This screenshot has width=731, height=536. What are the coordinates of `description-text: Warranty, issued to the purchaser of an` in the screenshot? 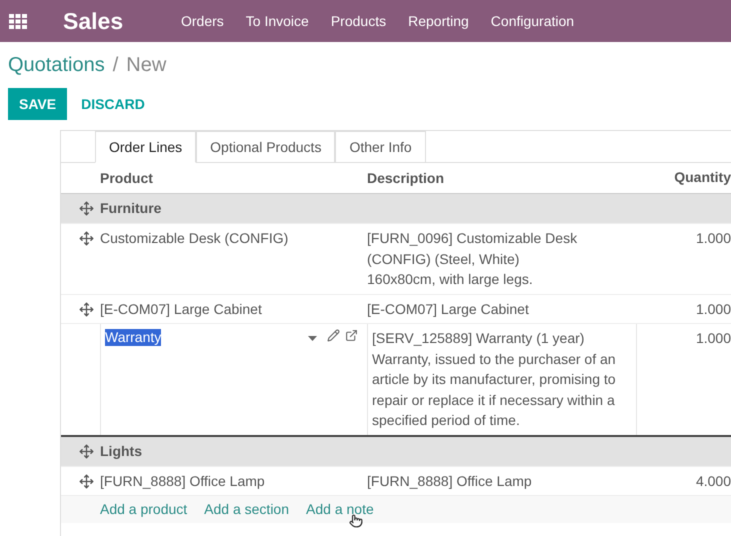 It's located at (494, 359).